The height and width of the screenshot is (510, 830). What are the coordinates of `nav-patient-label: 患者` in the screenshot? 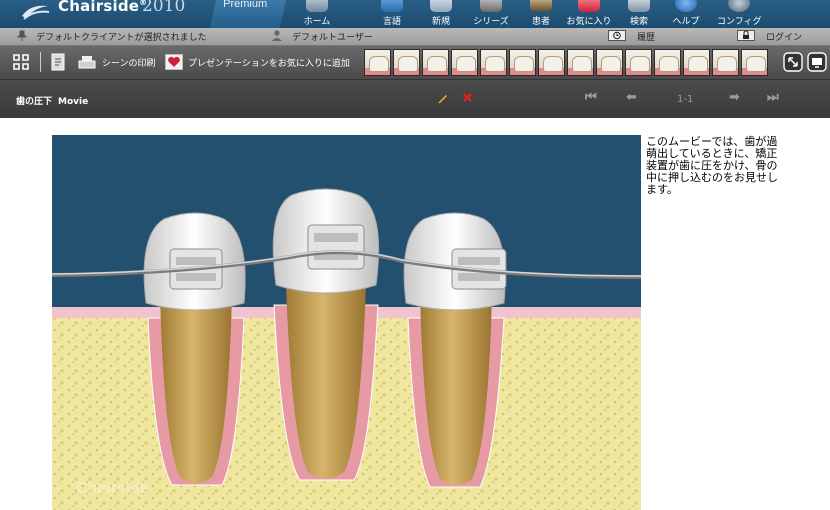 It's located at (540, 22).